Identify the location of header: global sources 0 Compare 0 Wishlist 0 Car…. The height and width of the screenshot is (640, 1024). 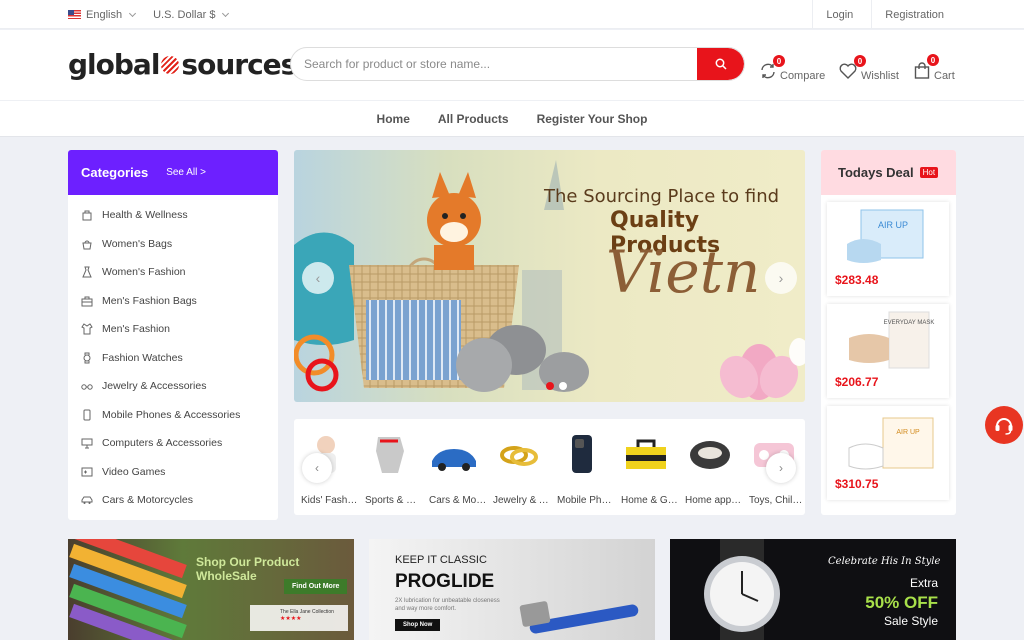
(512, 65).